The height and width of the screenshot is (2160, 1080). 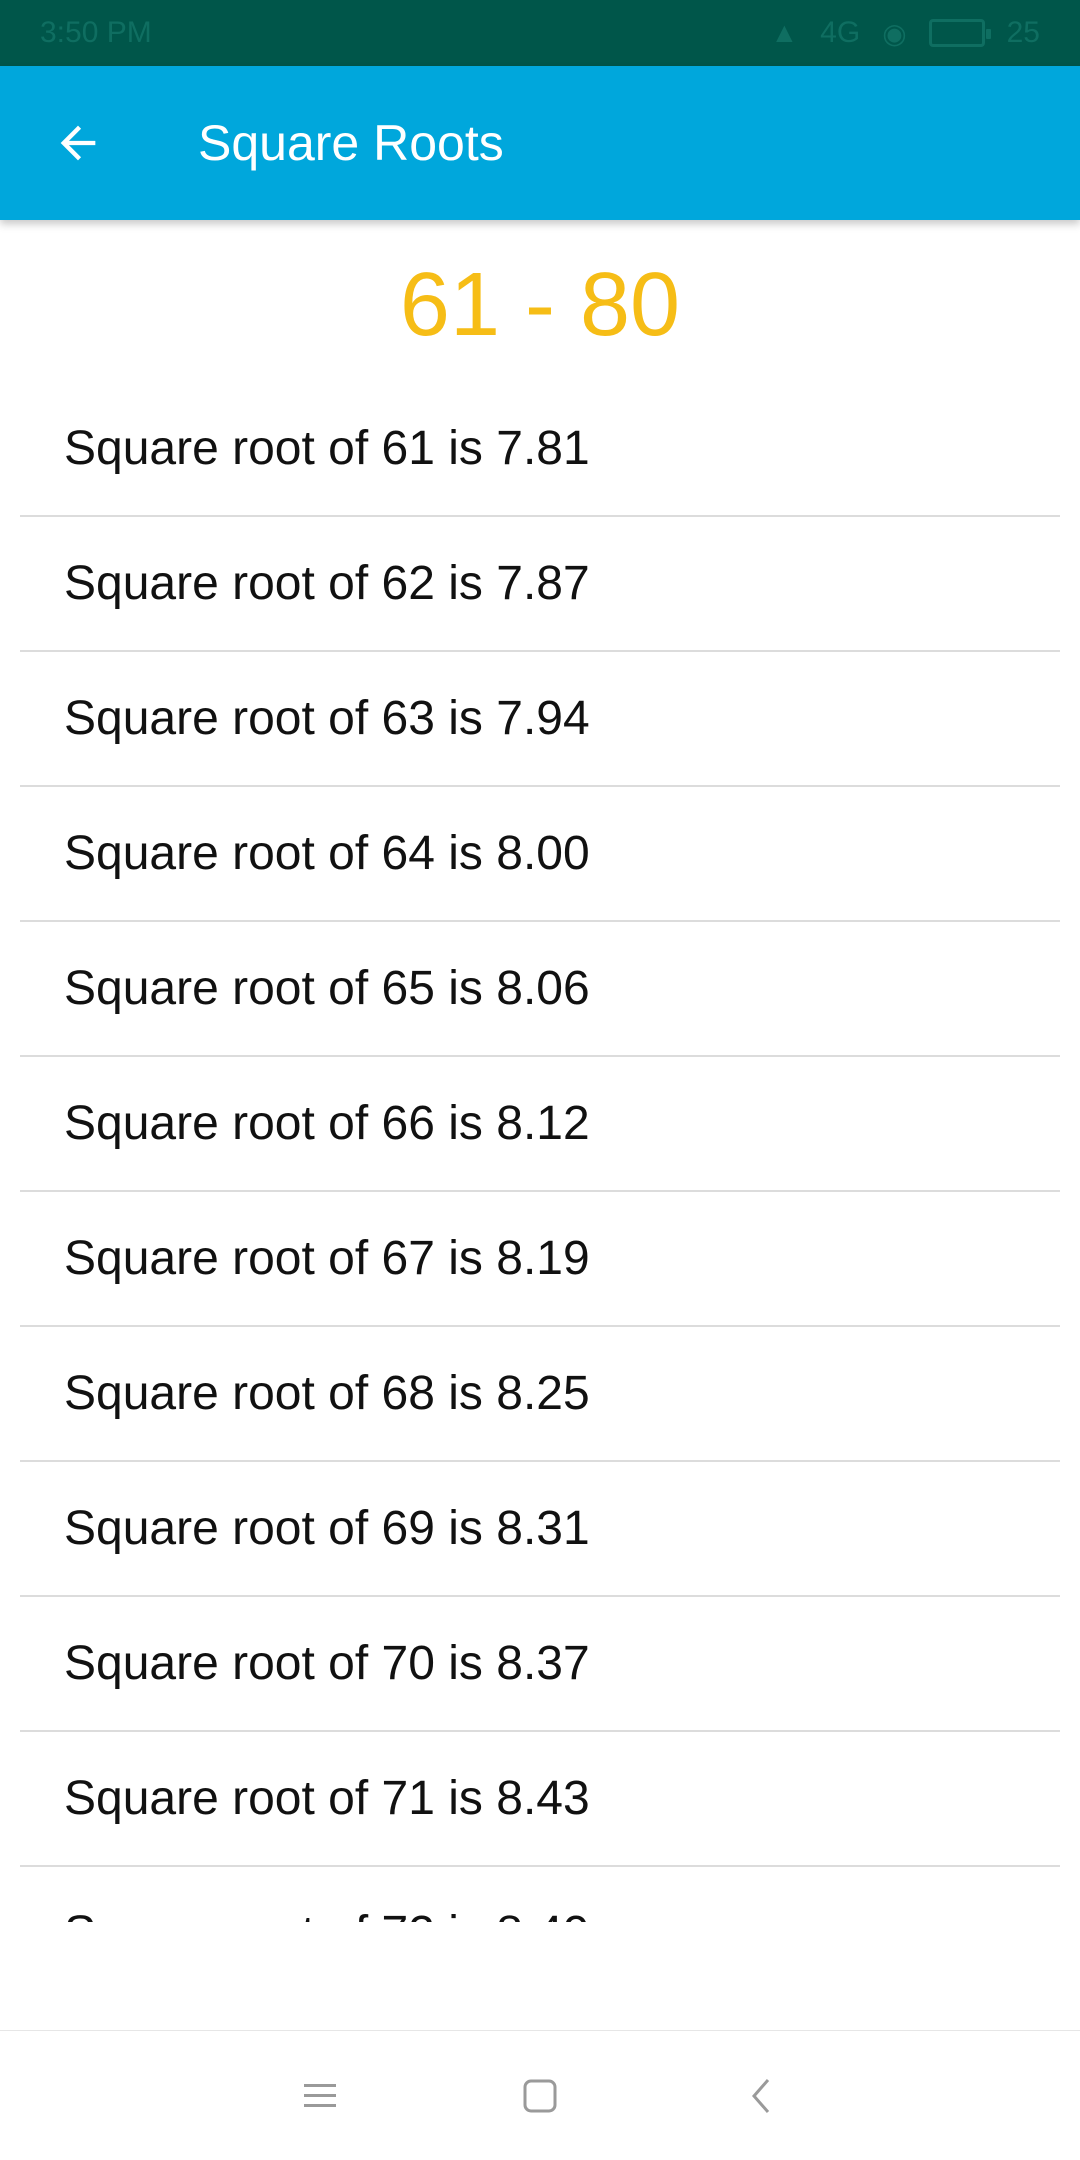 What do you see at coordinates (540, 989) in the screenshot?
I see `list-item: Square root of 65 is 8.06` at bounding box center [540, 989].